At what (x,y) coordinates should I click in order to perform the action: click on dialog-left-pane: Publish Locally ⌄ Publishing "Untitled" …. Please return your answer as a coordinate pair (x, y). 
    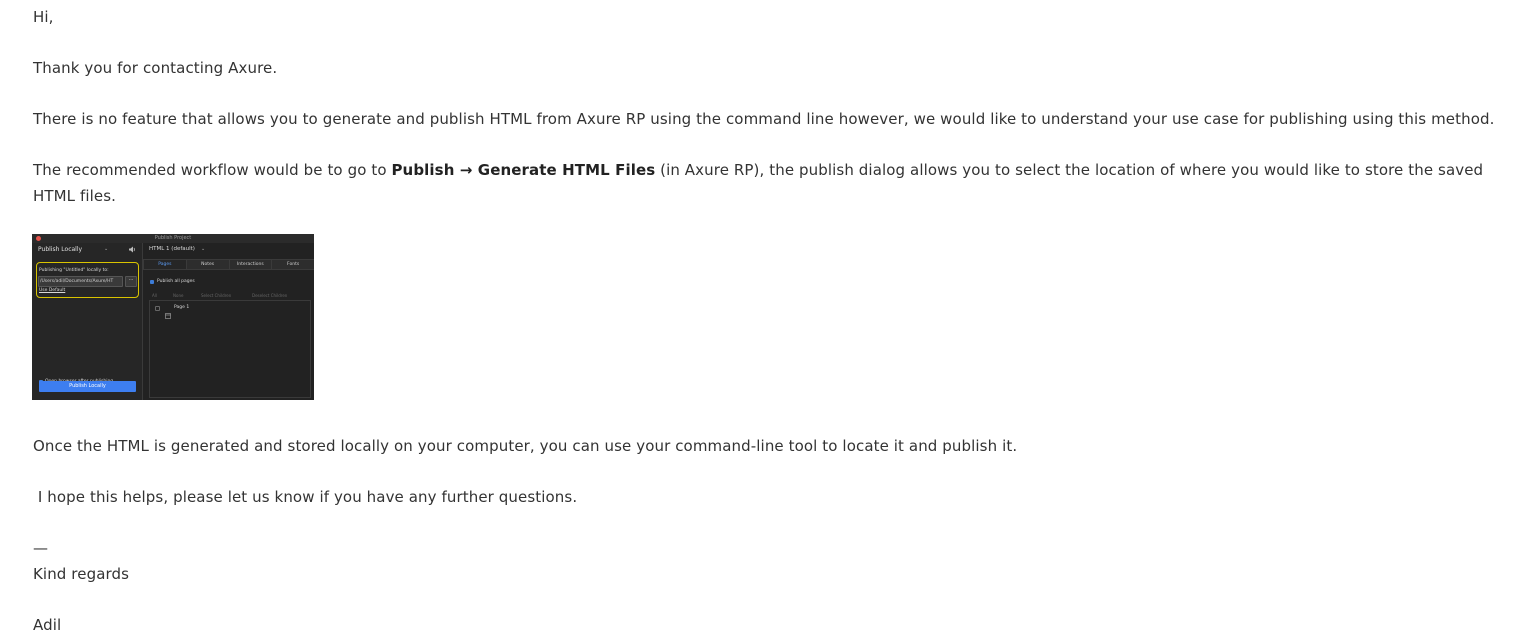
    Looking at the image, I should click on (87, 321).